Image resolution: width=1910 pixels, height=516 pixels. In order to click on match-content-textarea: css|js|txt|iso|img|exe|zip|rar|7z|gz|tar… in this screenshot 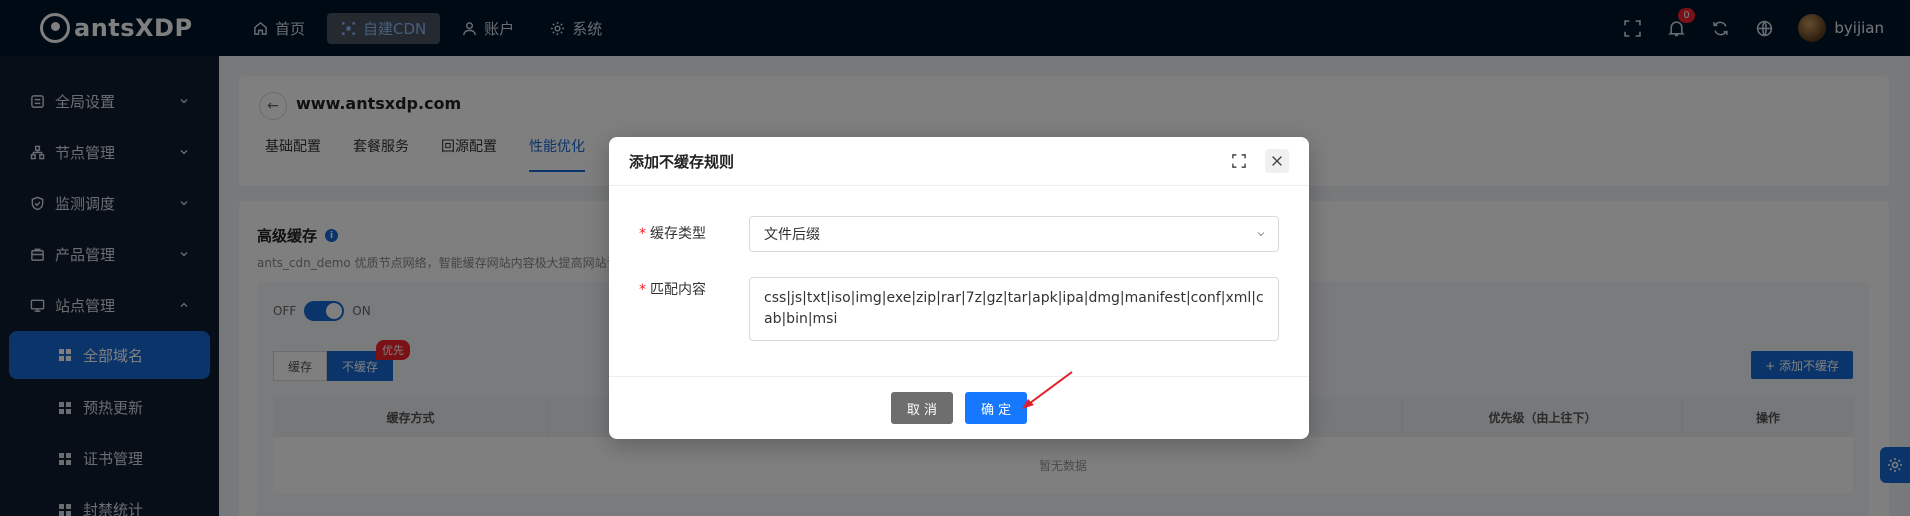, I will do `click(1014, 309)`.